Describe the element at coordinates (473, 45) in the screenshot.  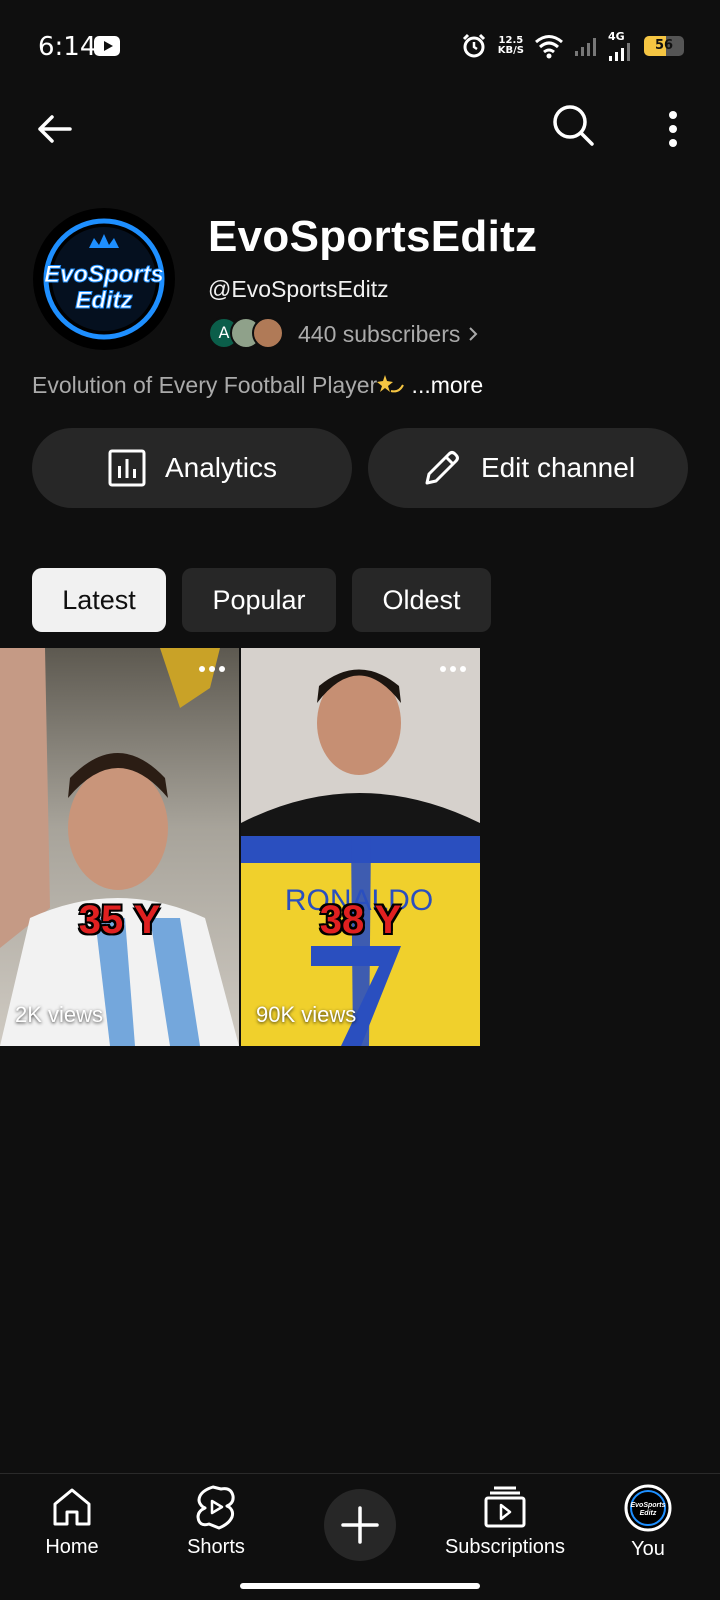
I see `alarm-icon` at that location.